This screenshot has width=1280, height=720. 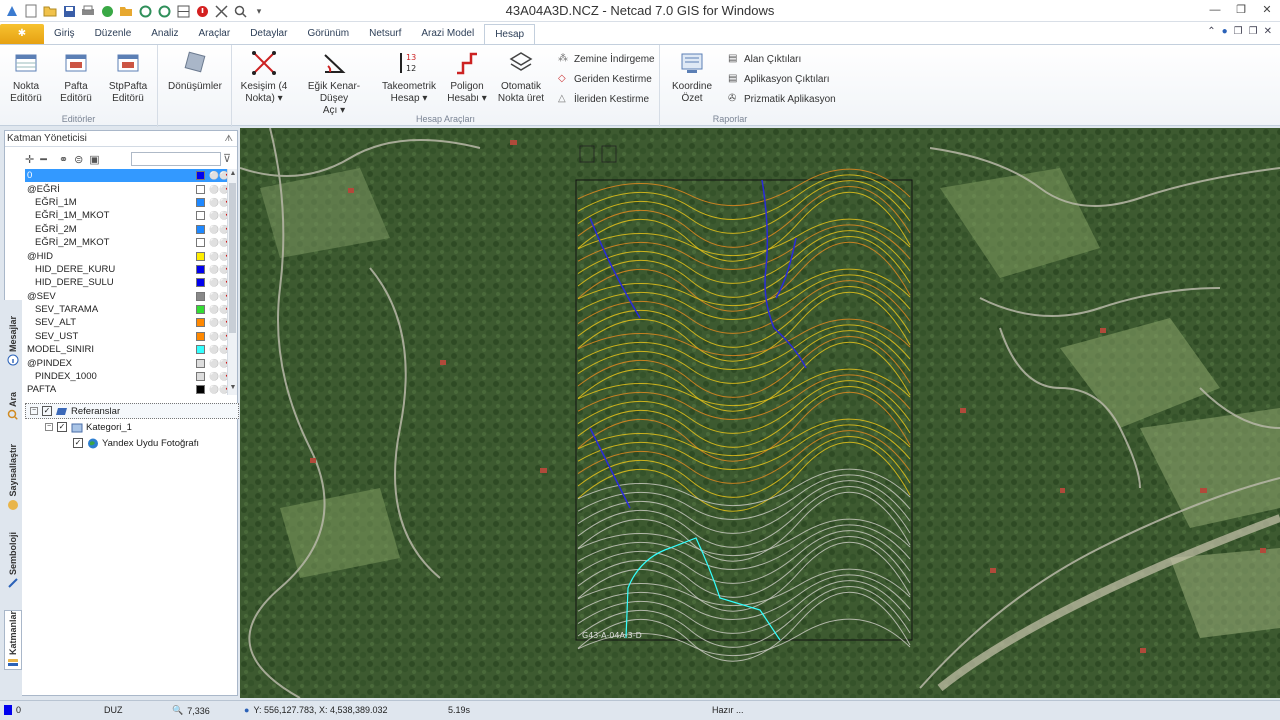 What do you see at coordinates (13, 406) in the screenshot?
I see `side-tab-ara: Ara` at bounding box center [13, 406].